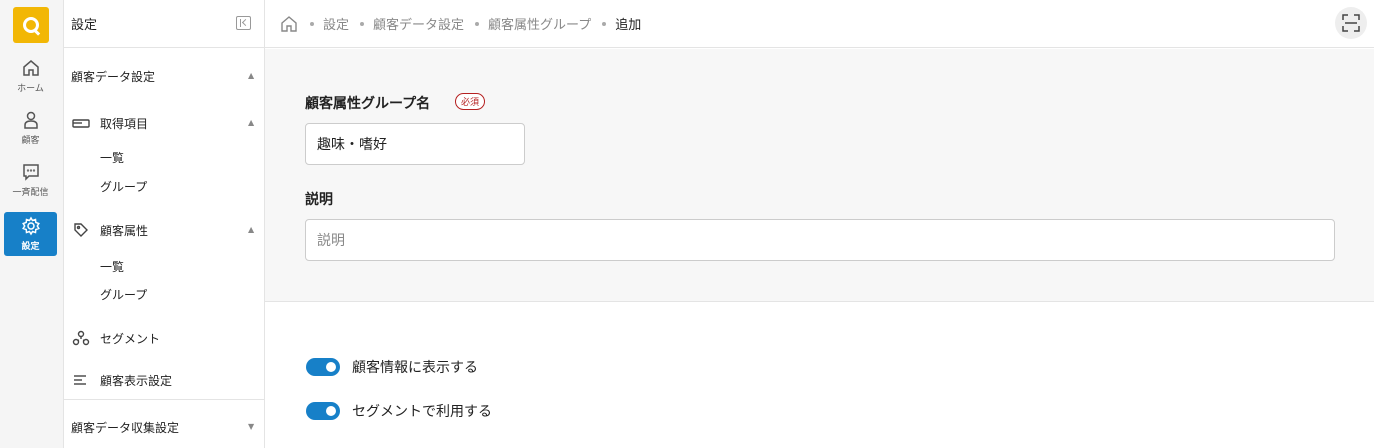  I want to click on toggle-row-show-customer-info: 顧客情報に表示する, so click(392, 367).